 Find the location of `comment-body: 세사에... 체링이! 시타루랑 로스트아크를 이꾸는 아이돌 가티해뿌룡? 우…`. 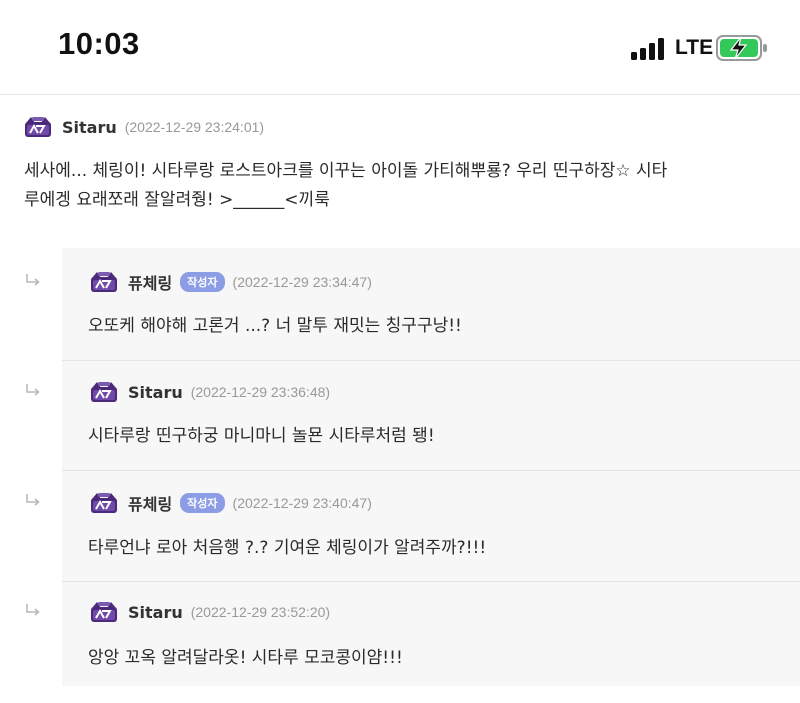

comment-body: 세사에... 체링이! 시타루랑 로스트아크를 이꾸는 아이돌 가티해뿌룡? 우… is located at coordinates (345, 186).